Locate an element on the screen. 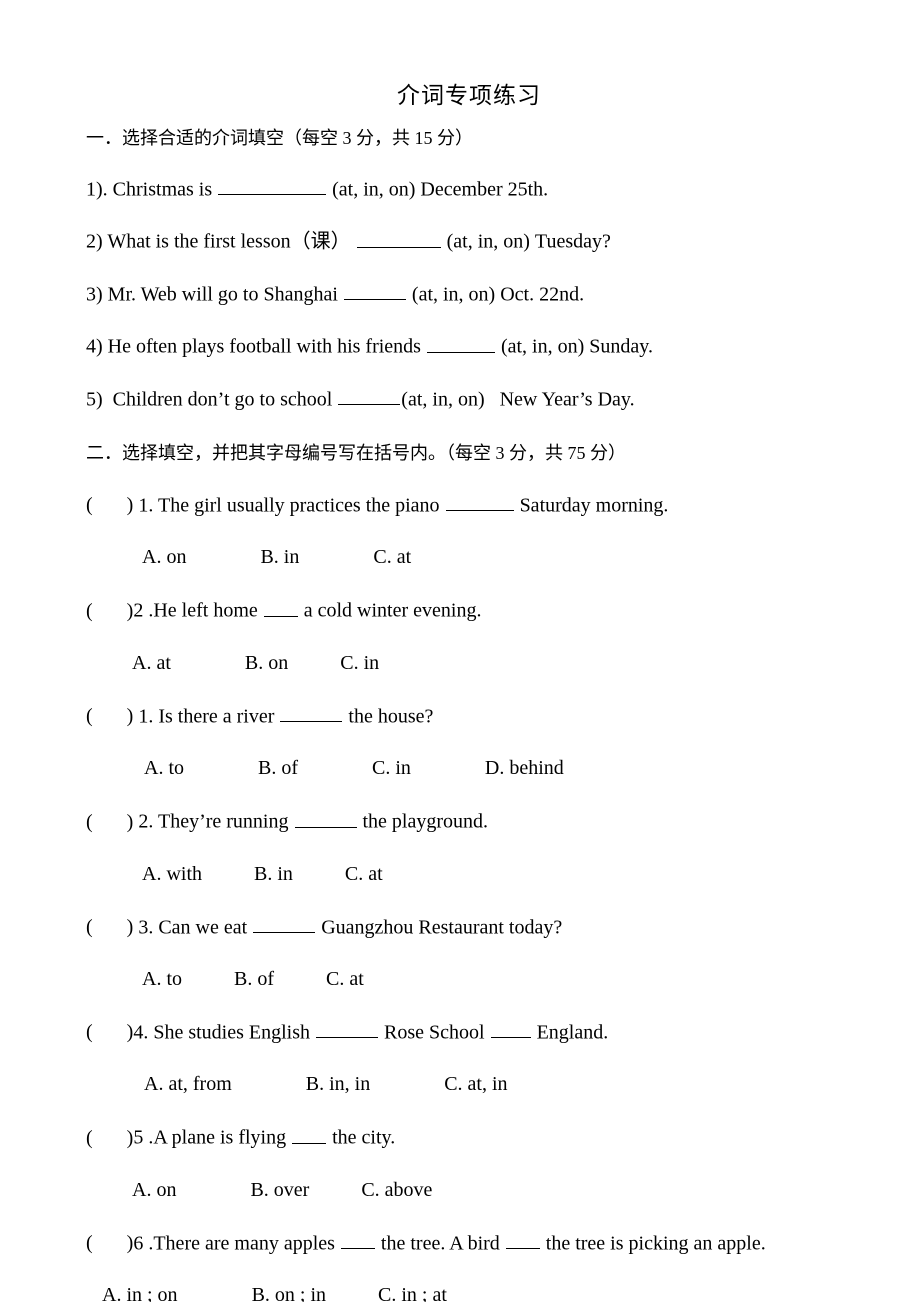 The height and width of the screenshot is (1302, 920). option-a: A. at is located at coordinates (151, 663).